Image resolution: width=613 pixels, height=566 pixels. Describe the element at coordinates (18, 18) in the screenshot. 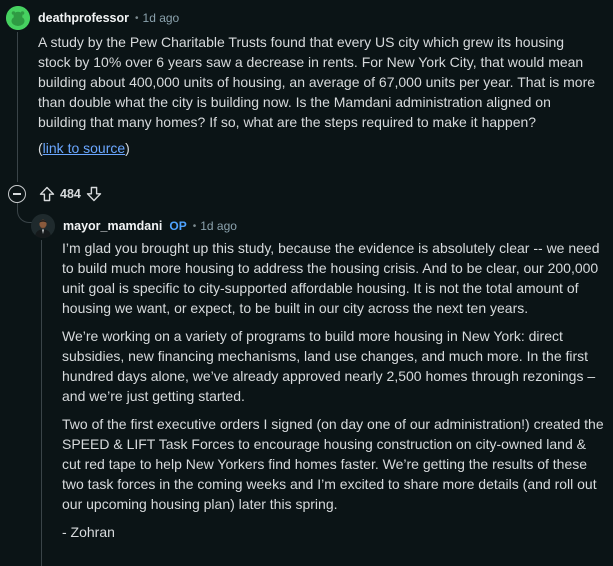

I see `snoo-avatar-icon` at that location.